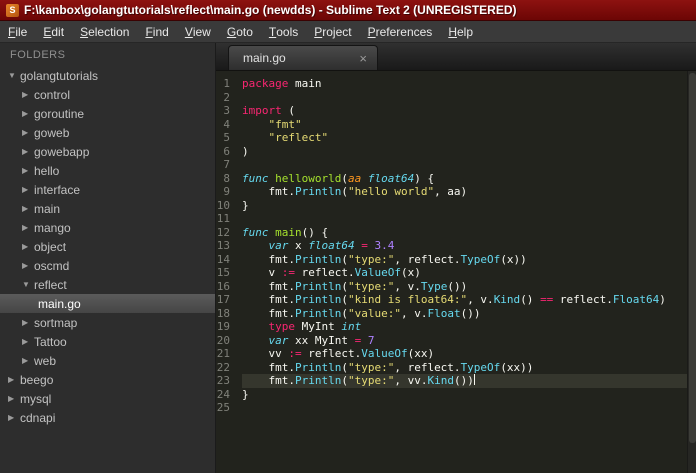 This screenshot has width=696, height=473. Describe the element at coordinates (332, 31) in the screenshot. I see `menu-project: Project` at that location.